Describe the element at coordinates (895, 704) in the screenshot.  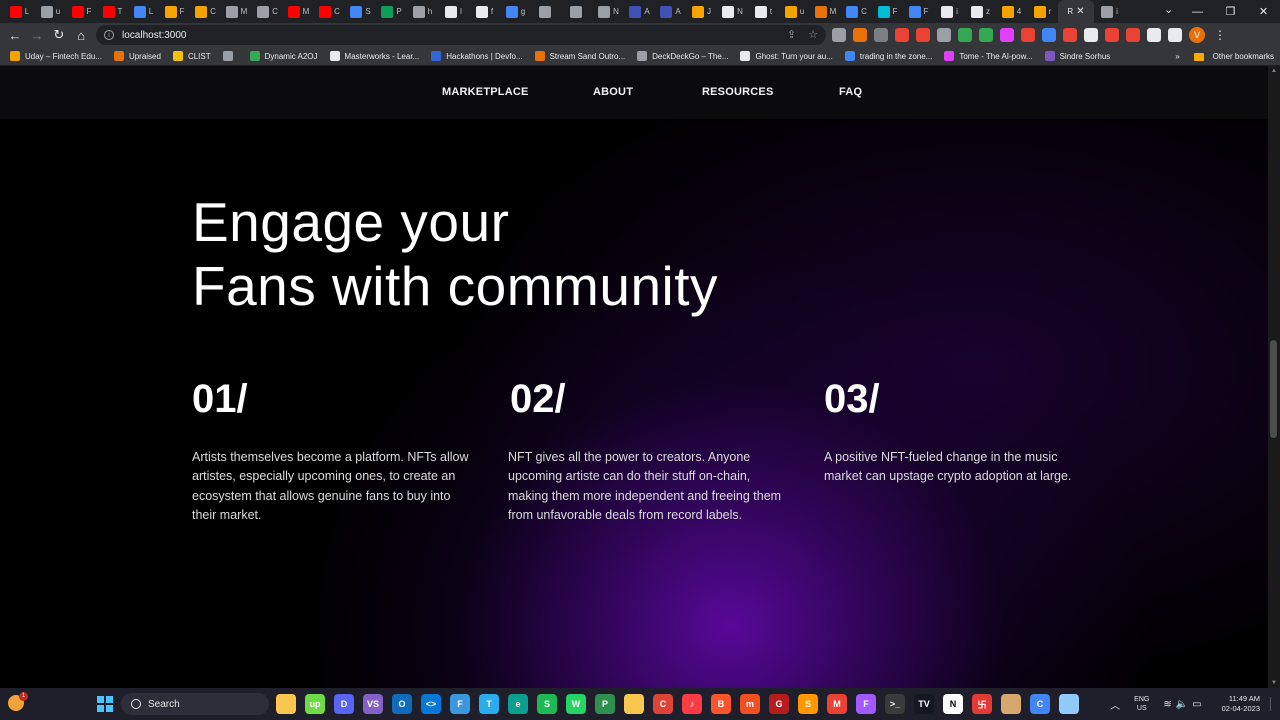
I see `terminal-icon: >_` at that location.